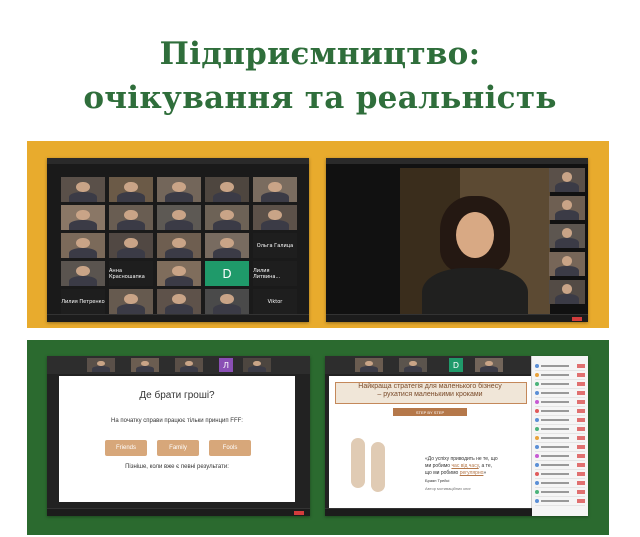 This screenshot has height=537, width=640. What do you see at coordinates (275, 245) in the screenshot?
I see `participant-tile-name-only: Ольга Галица` at bounding box center [275, 245].